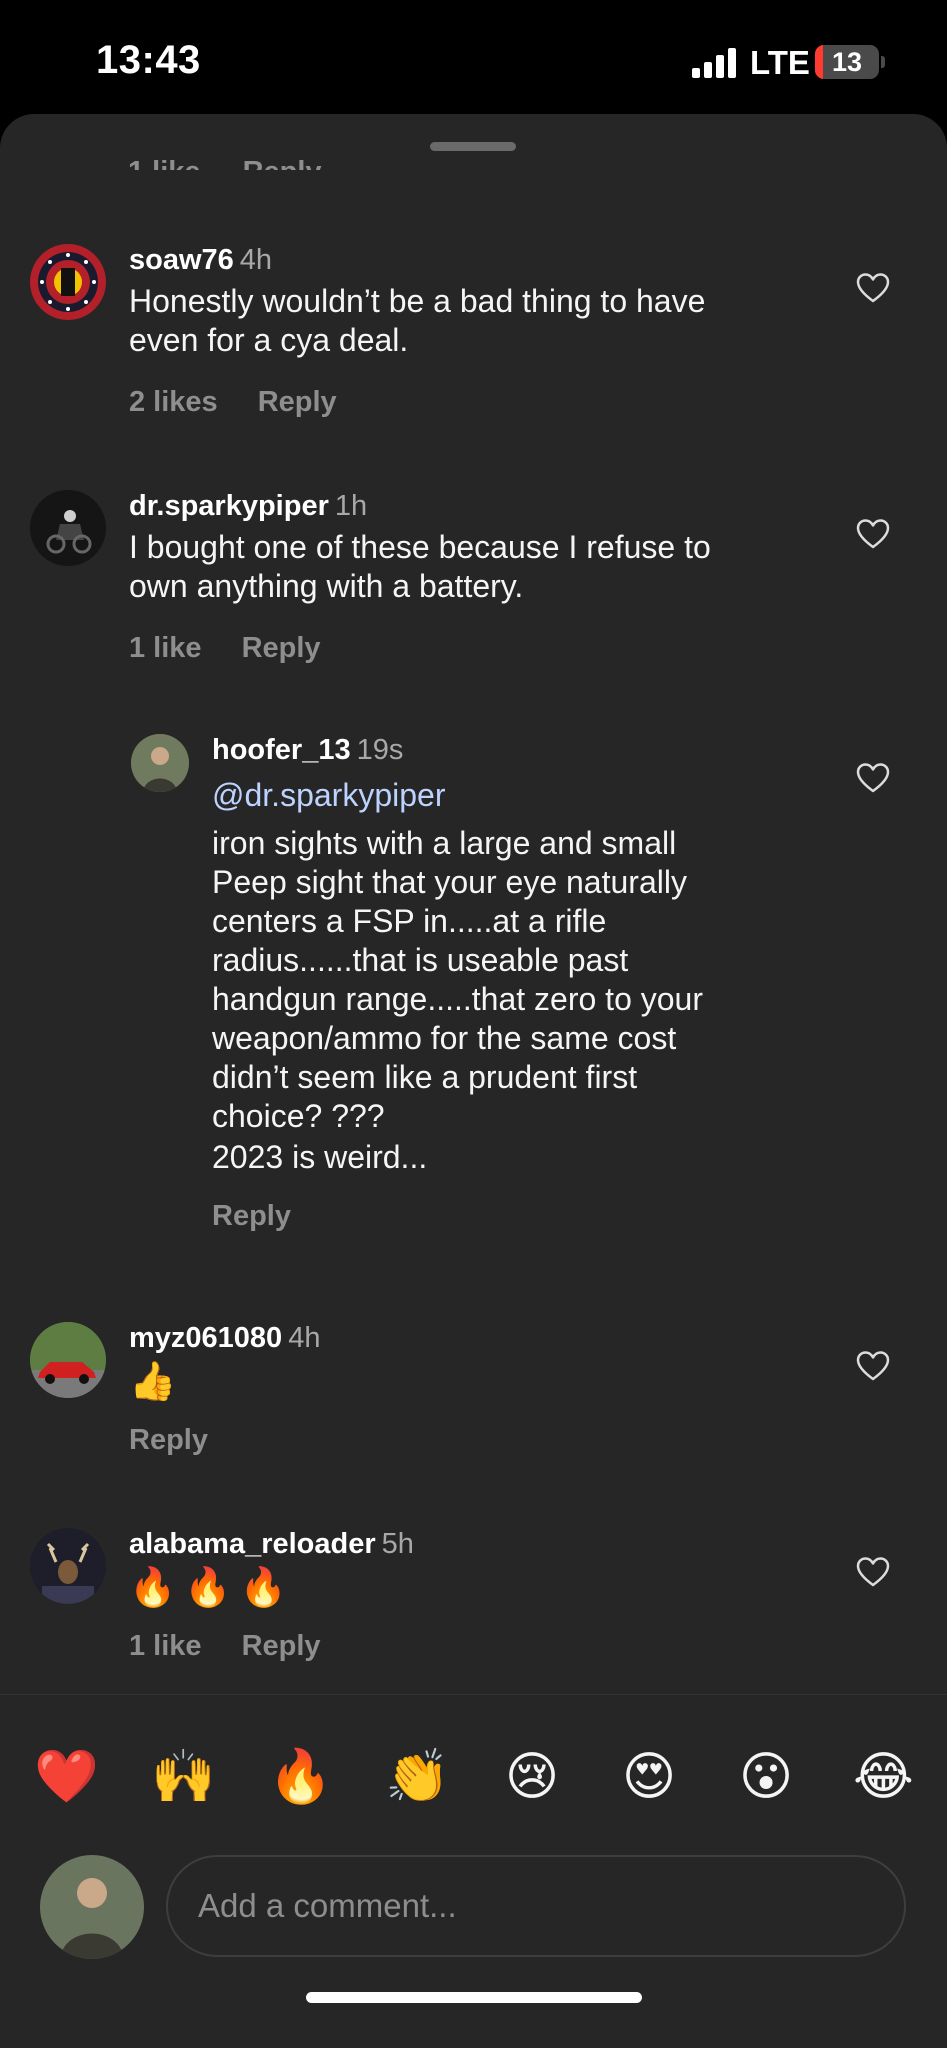 Image resolution: width=947 pixels, height=2048 pixels. What do you see at coordinates (281, 750) in the screenshot?
I see `username-text: hoofer_13` at bounding box center [281, 750].